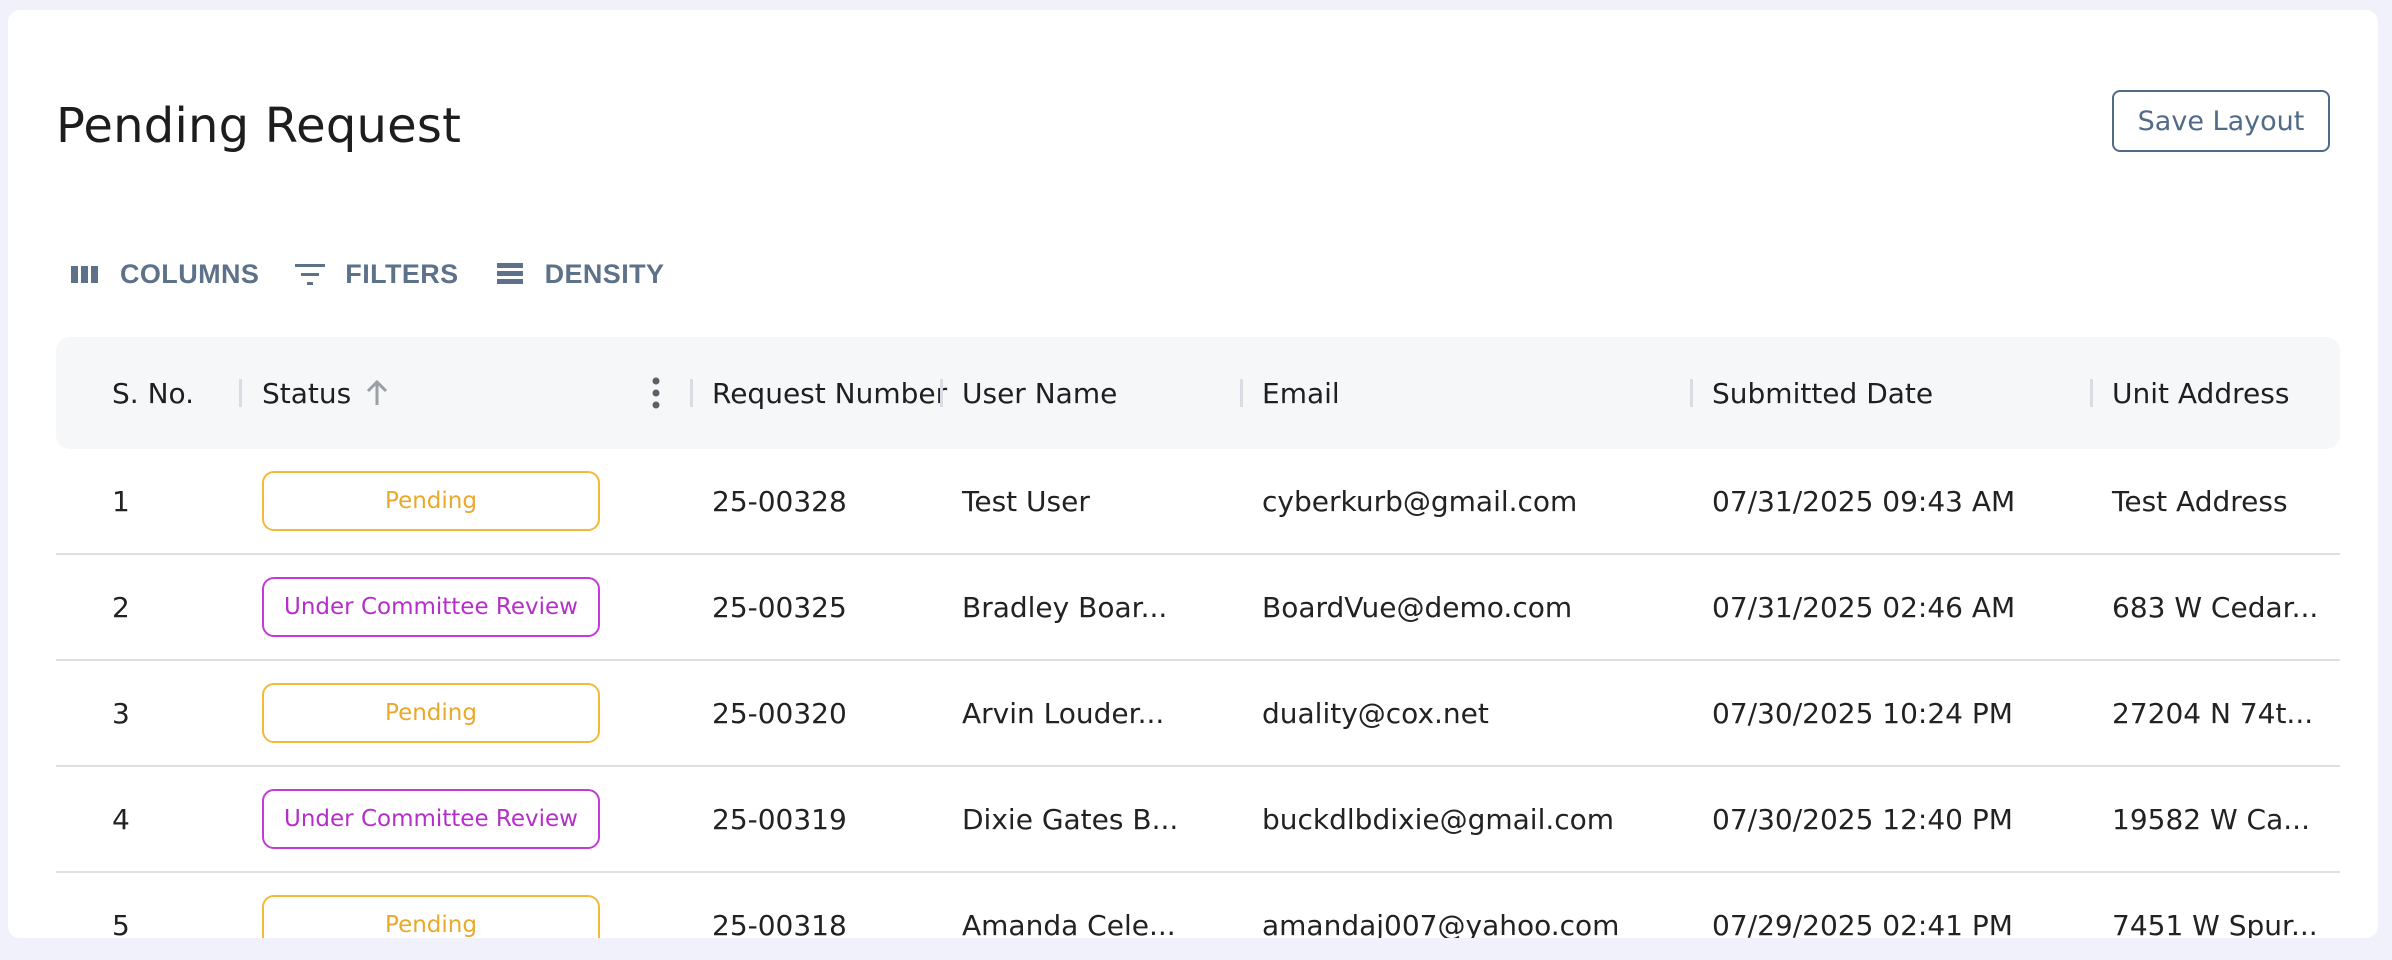  I want to click on cell-email: cyberkurb@gmail.com, so click(1420, 501).